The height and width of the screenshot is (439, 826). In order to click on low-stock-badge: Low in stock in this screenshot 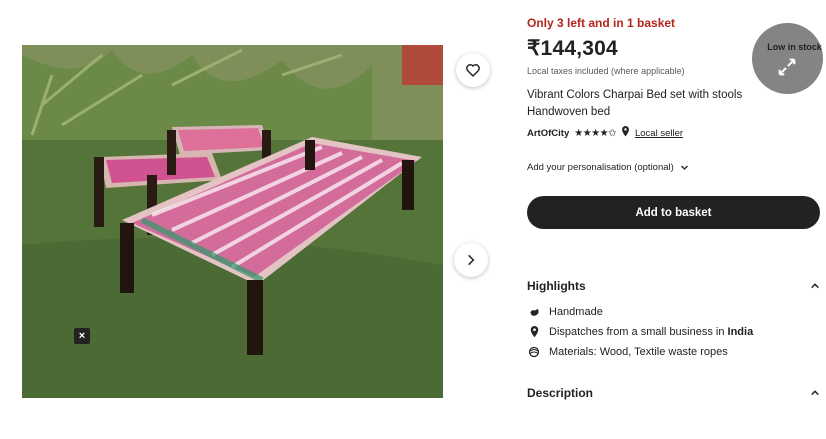, I will do `click(787, 58)`.